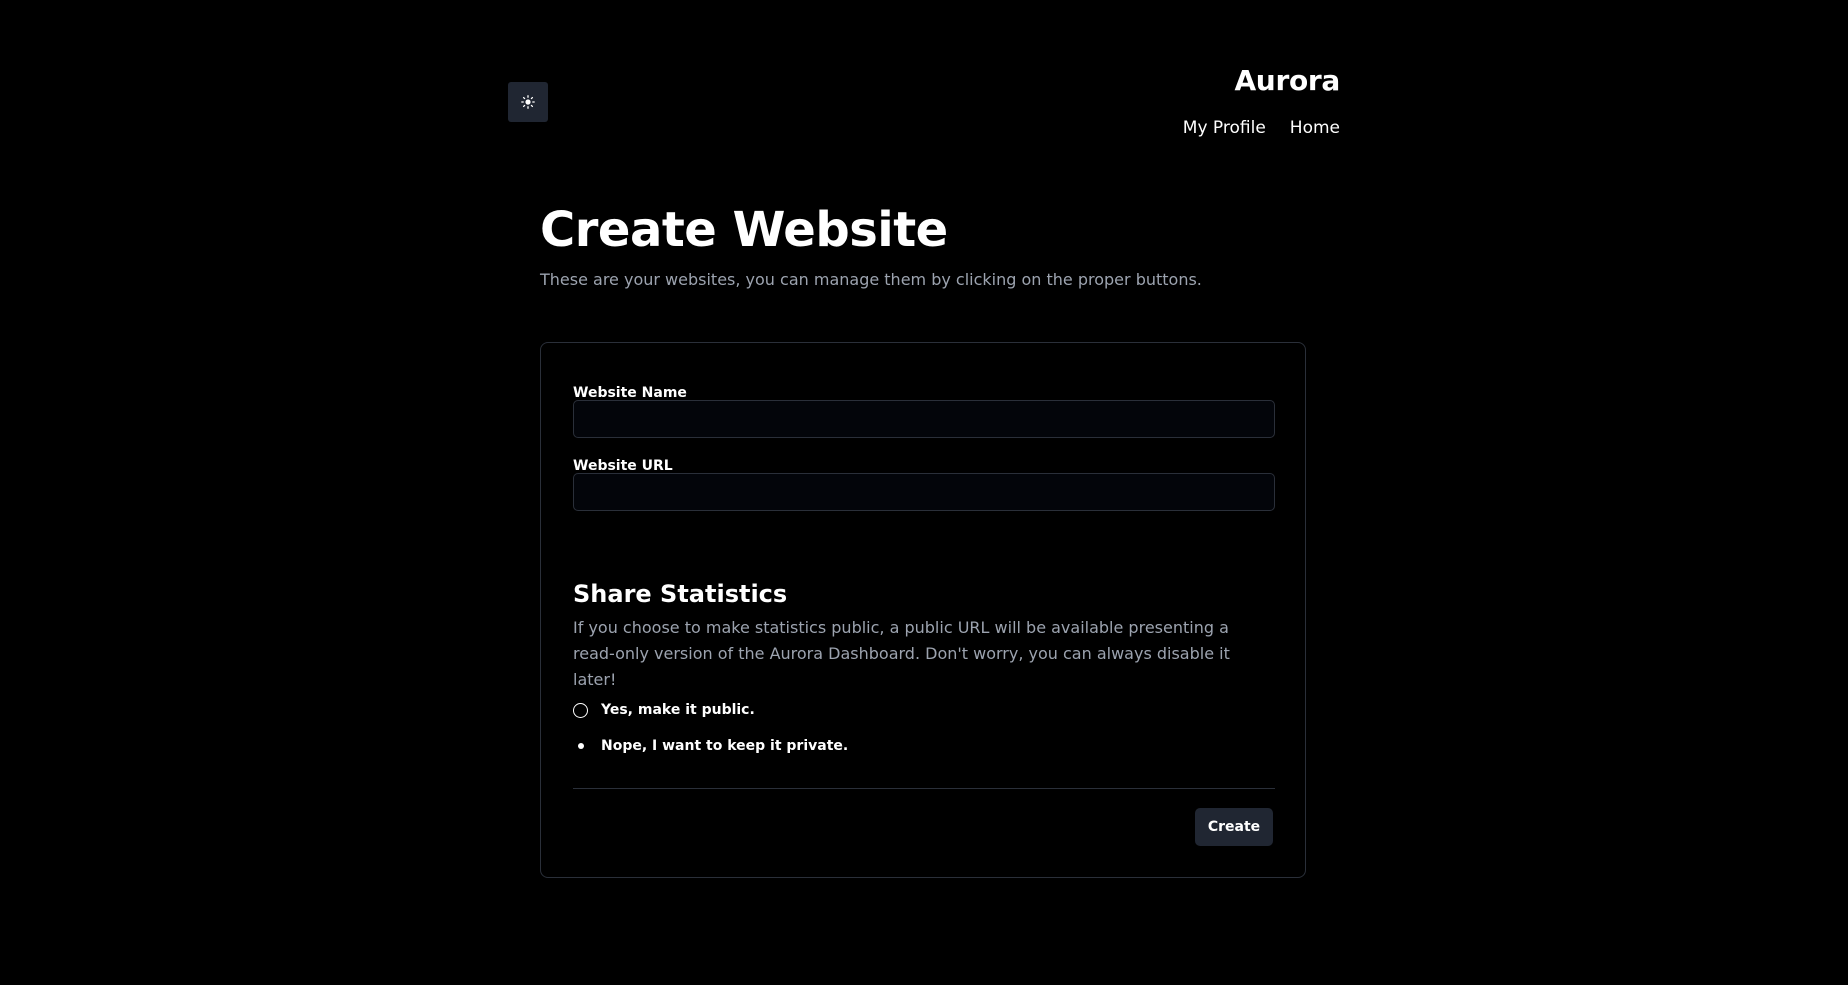  I want to click on theme-toggle-button, so click(528, 102).